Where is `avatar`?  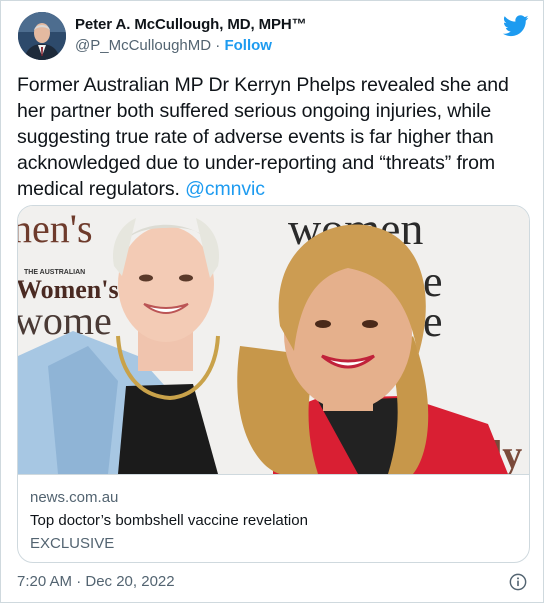 avatar is located at coordinates (42, 36).